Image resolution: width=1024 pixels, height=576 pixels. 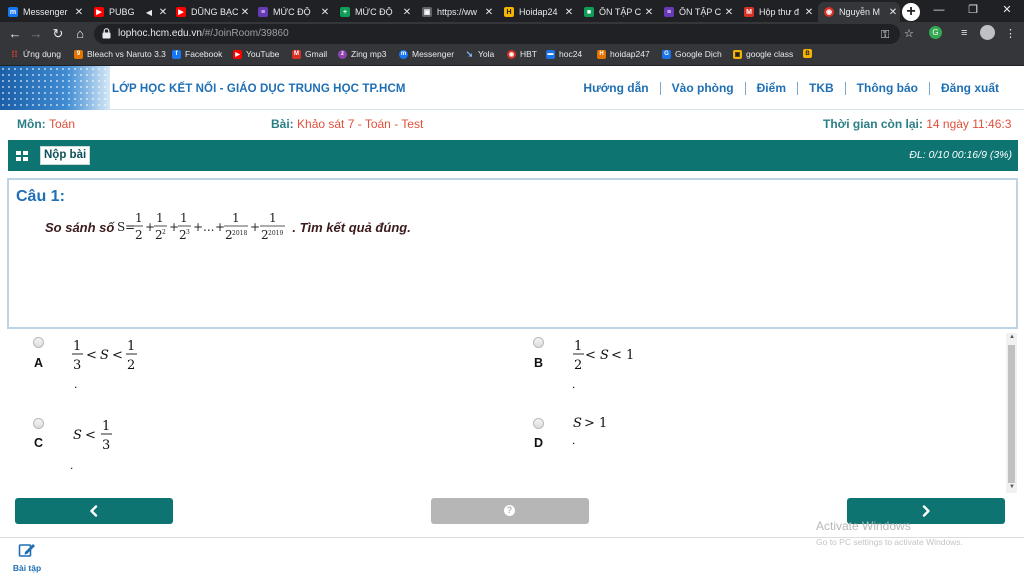 I want to click on grid-menu-icon, so click(x=22, y=156).